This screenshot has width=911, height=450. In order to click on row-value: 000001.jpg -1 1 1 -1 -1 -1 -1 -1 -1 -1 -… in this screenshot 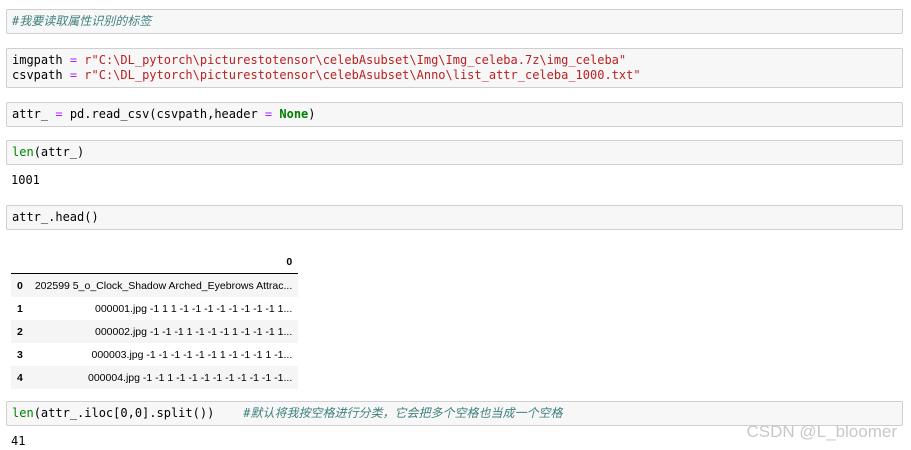, I will do `click(193, 308)`.